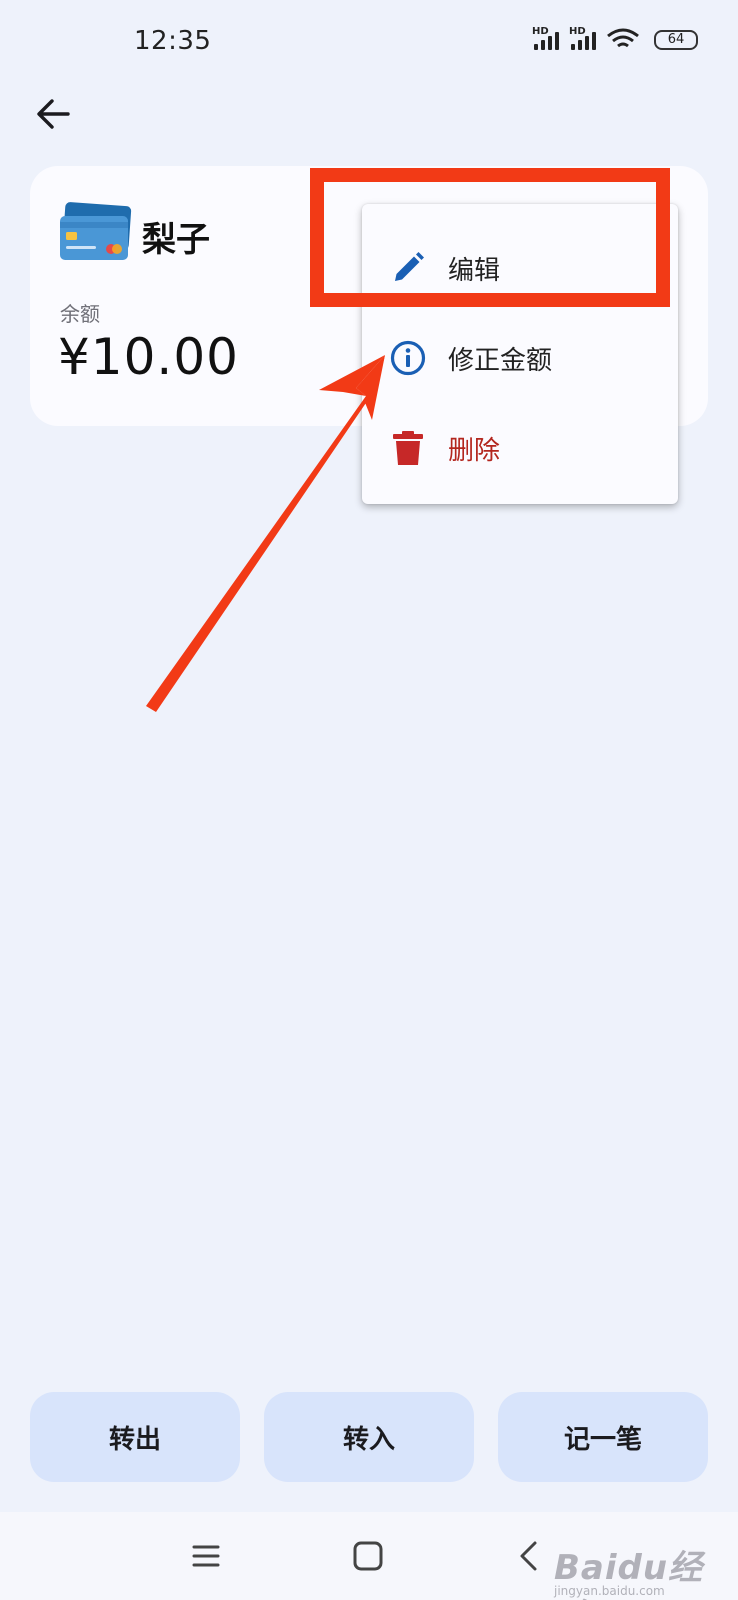 The height and width of the screenshot is (1600, 738). Describe the element at coordinates (80, 314) in the screenshot. I see `balance-label: 余额` at that location.